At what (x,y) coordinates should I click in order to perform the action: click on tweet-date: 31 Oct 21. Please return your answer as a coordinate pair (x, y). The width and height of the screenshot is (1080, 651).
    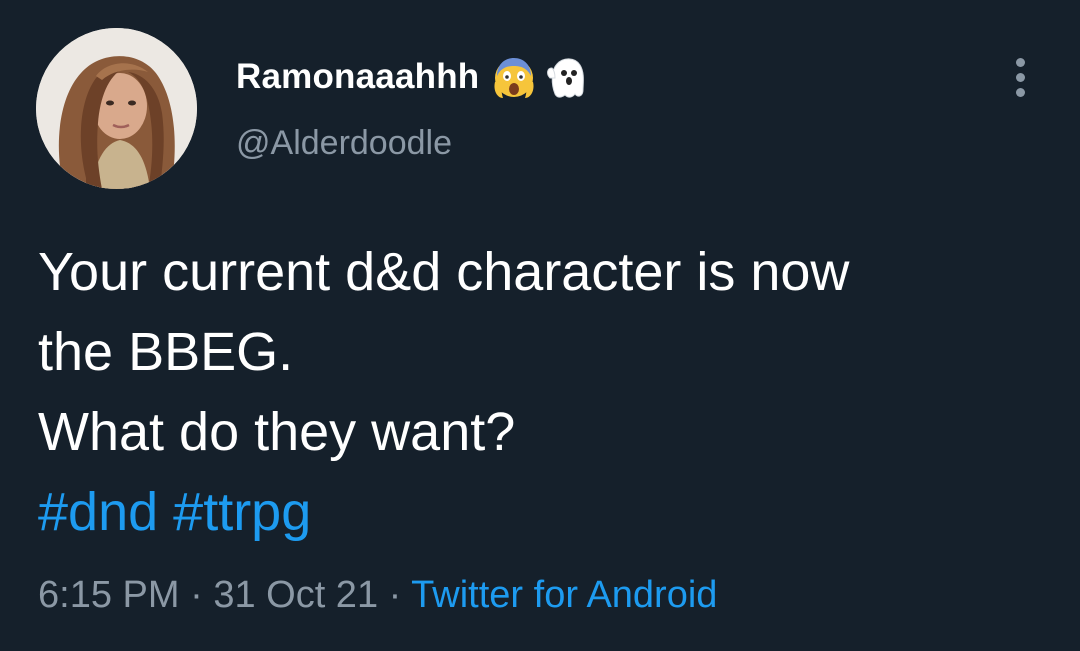
    Looking at the image, I should click on (295, 595).